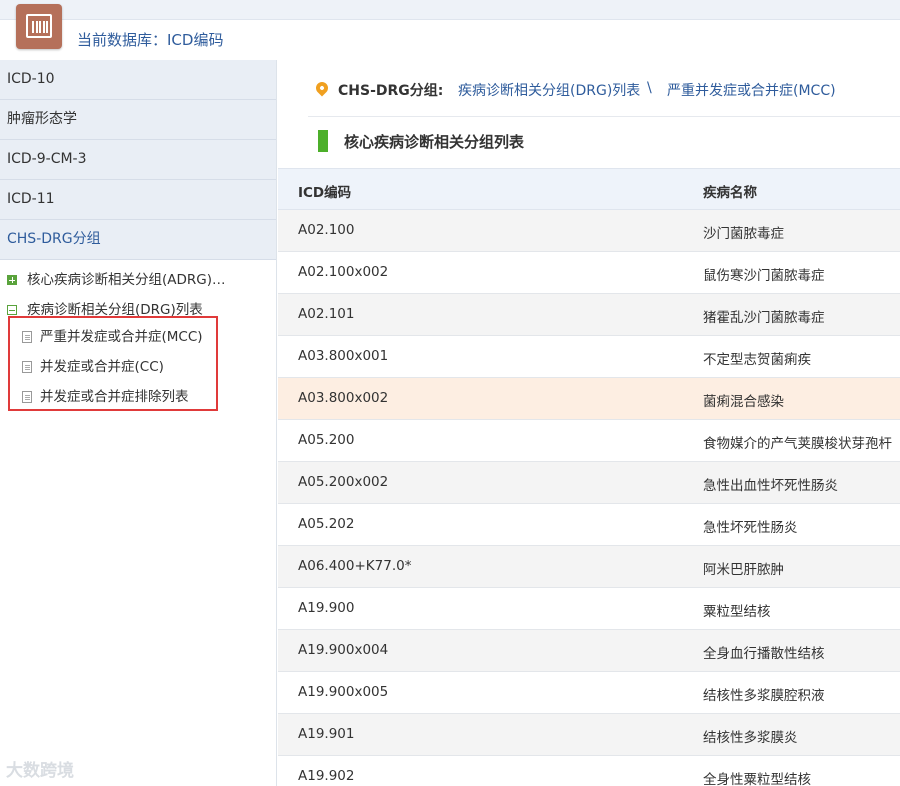 The image size is (900, 786). What do you see at coordinates (114, 397) in the screenshot?
I see `tree-leaf-label: 并发症或合并症排除列表` at bounding box center [114, 397].